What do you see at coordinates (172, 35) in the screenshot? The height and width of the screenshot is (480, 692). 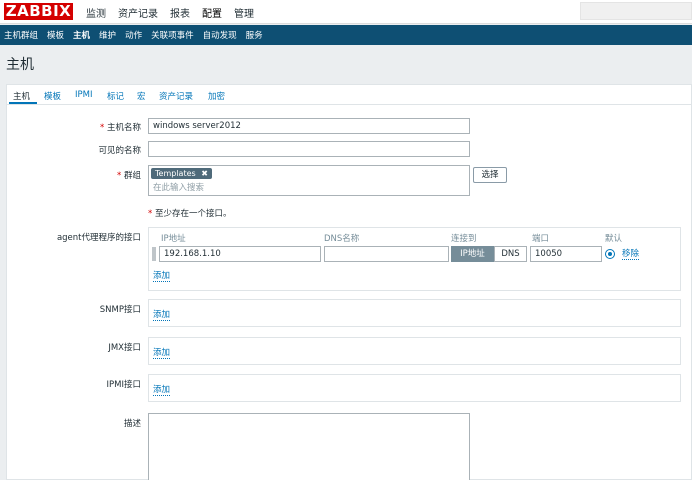 I see `submenu-event-correlation: 关联项事件` at bounding box center [172, 35].